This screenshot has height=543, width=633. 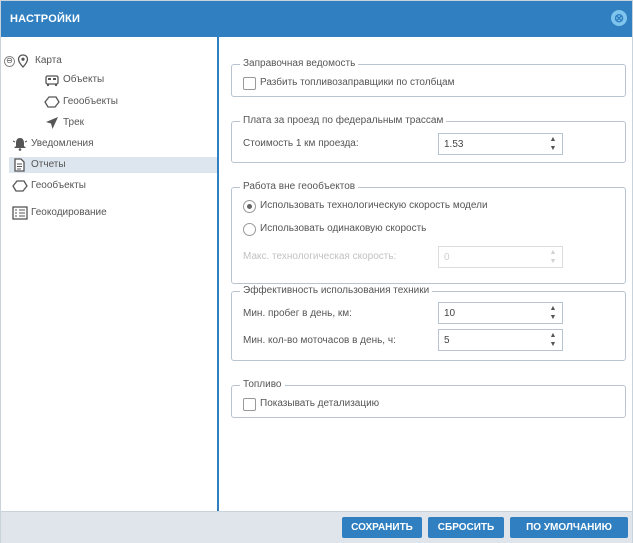 I want to click on min-motohours-input: 5 ▲ ▼, so click(x=500, y=340).